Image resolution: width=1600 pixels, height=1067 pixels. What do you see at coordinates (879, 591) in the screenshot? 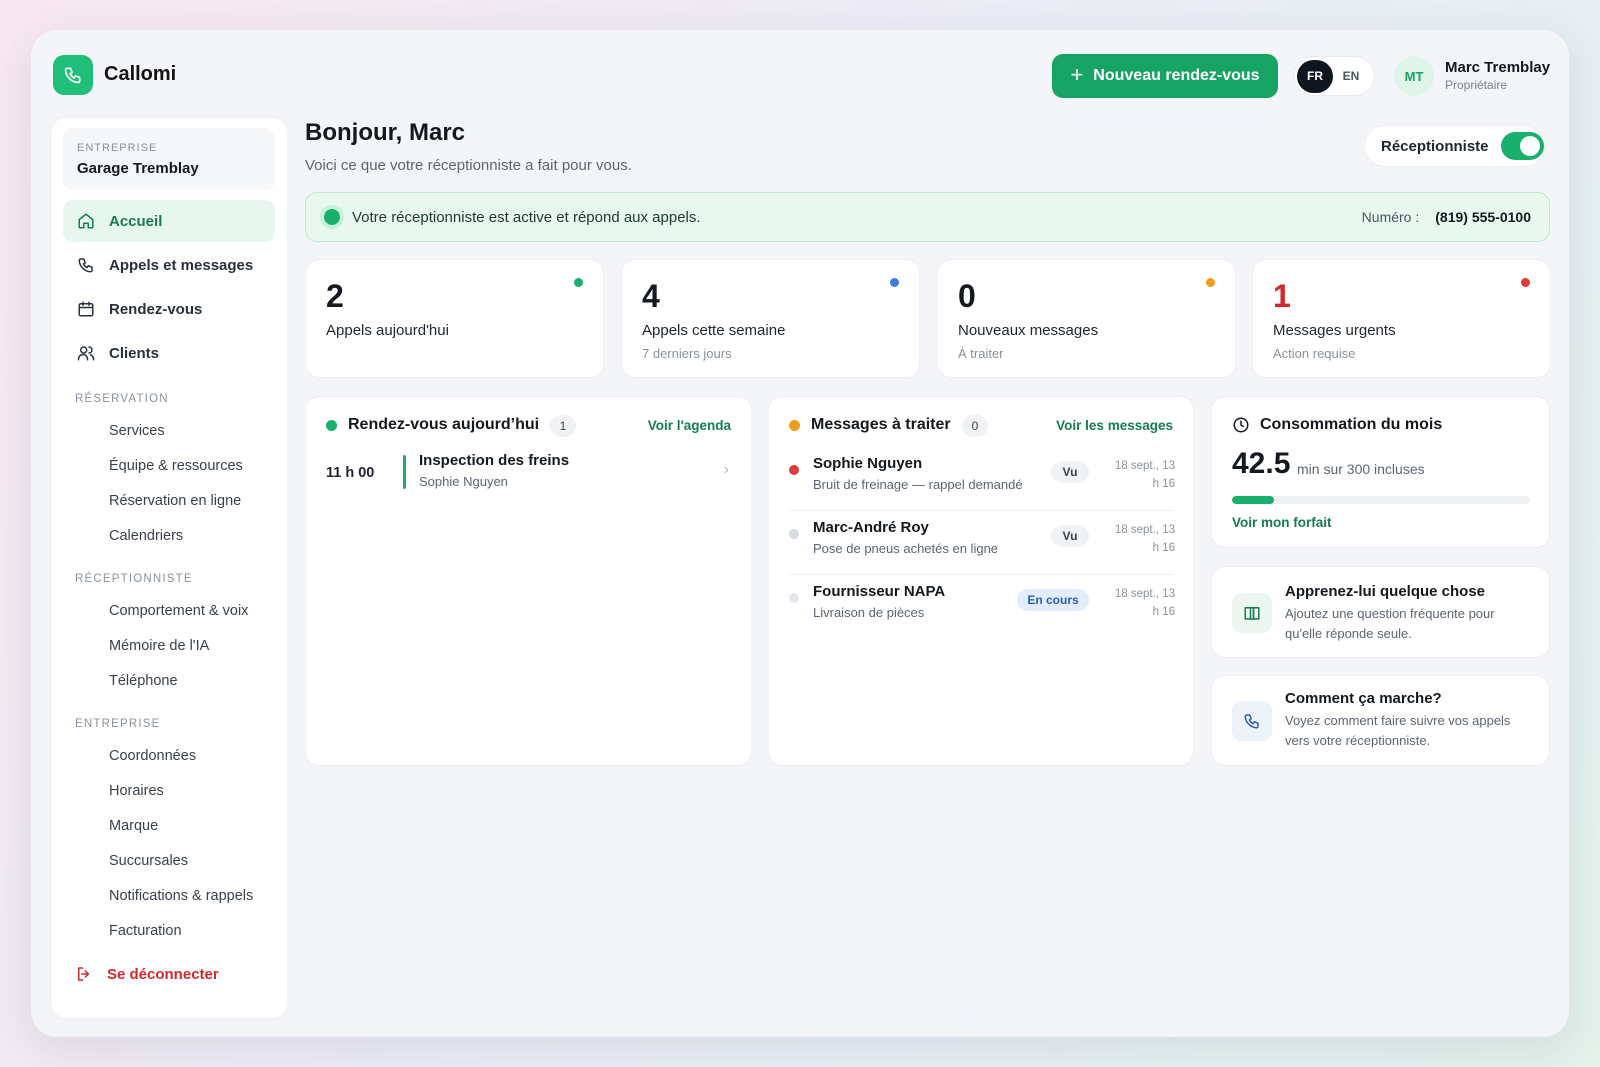
I see `message-sender: Fournisseur NAPA` at bounding box center [879, 591].